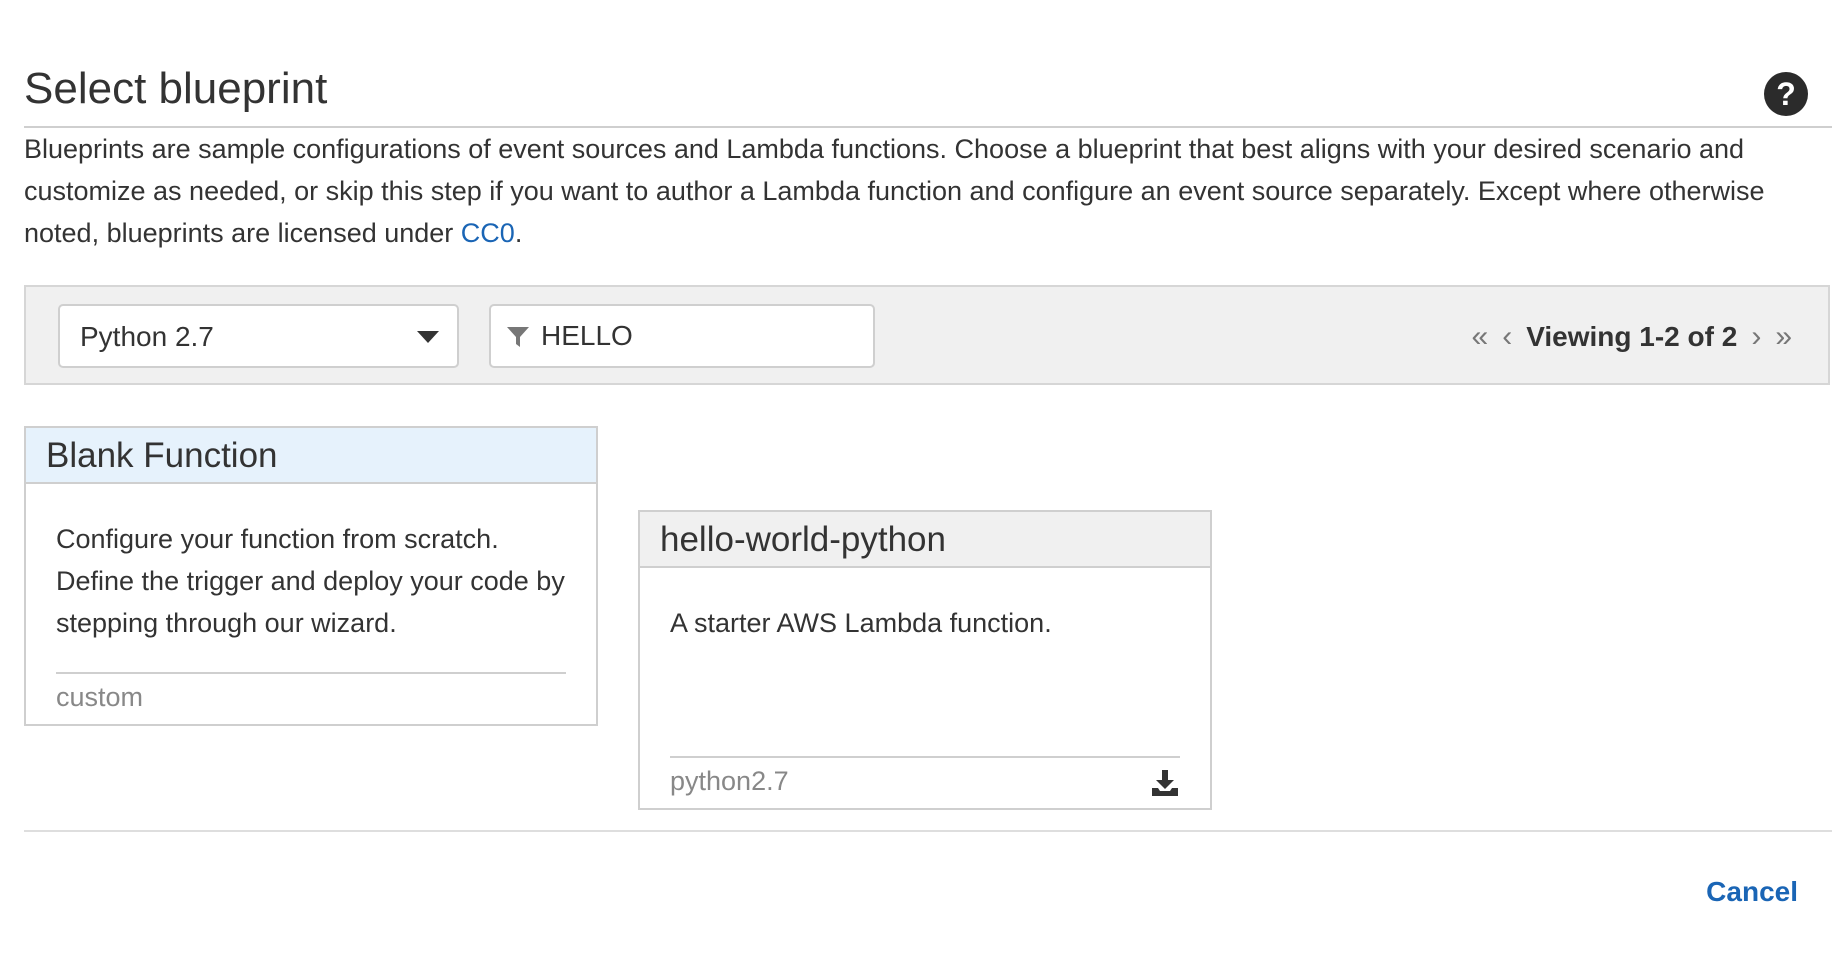  What do you see at coordinates (861, 623) in the screenshot?
I see `card-description: A starter AWS Lambda function.` at bounding box center [861, 623].